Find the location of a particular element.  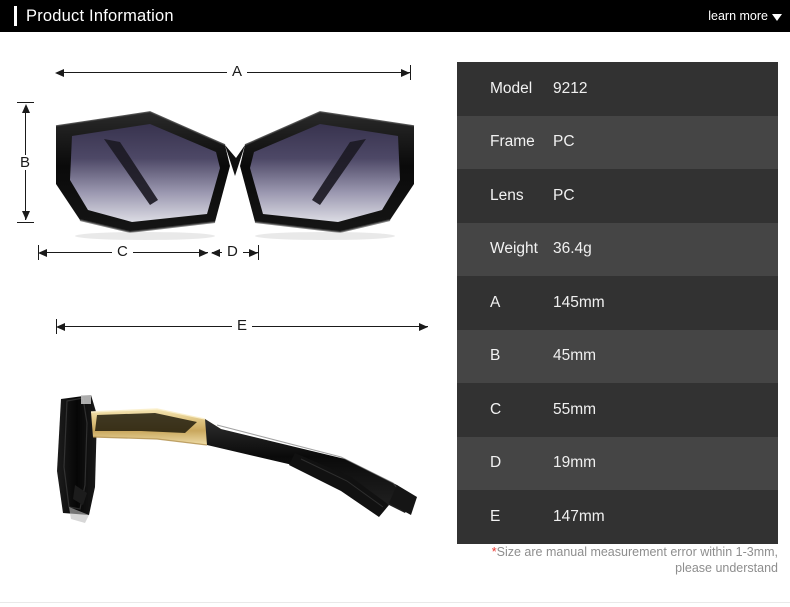

table-cell-value: 147mm is located at coordinates (579, 516).